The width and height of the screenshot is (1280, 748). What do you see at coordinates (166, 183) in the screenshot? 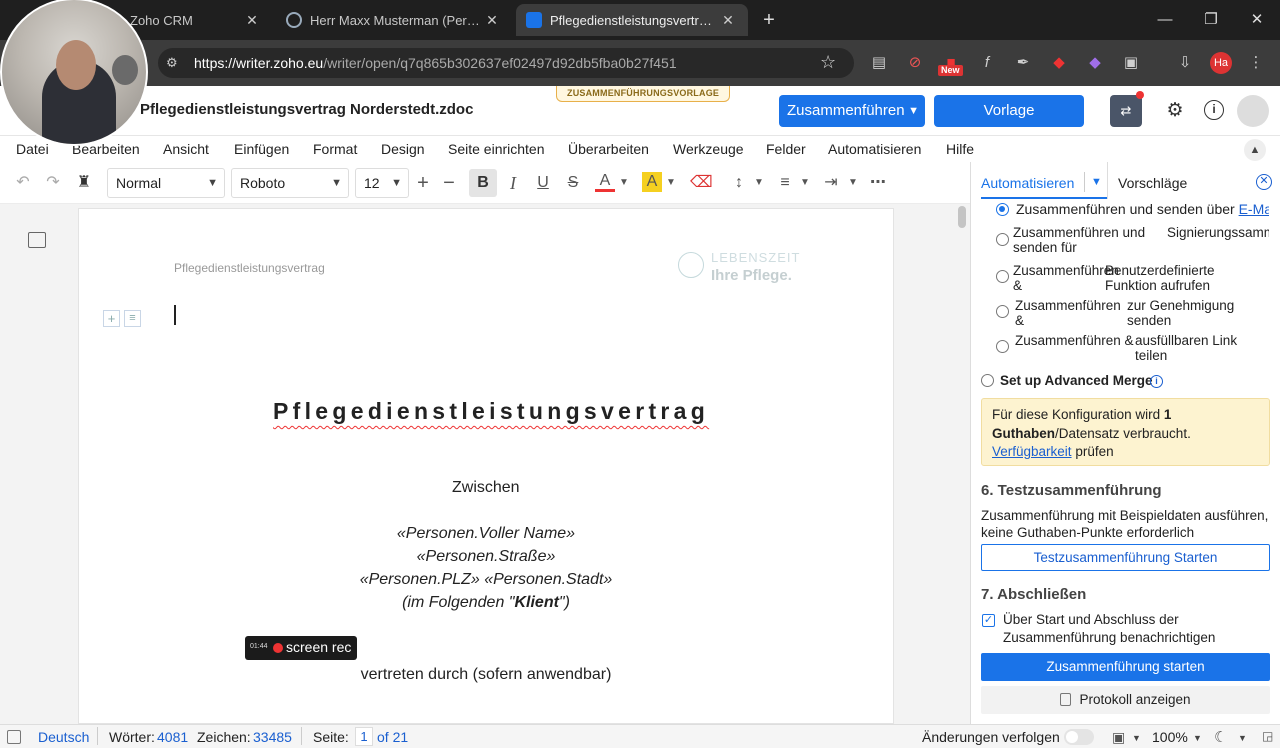
I see `paragraph-style-select: Normal ▼` at bounding box center [166, 183].